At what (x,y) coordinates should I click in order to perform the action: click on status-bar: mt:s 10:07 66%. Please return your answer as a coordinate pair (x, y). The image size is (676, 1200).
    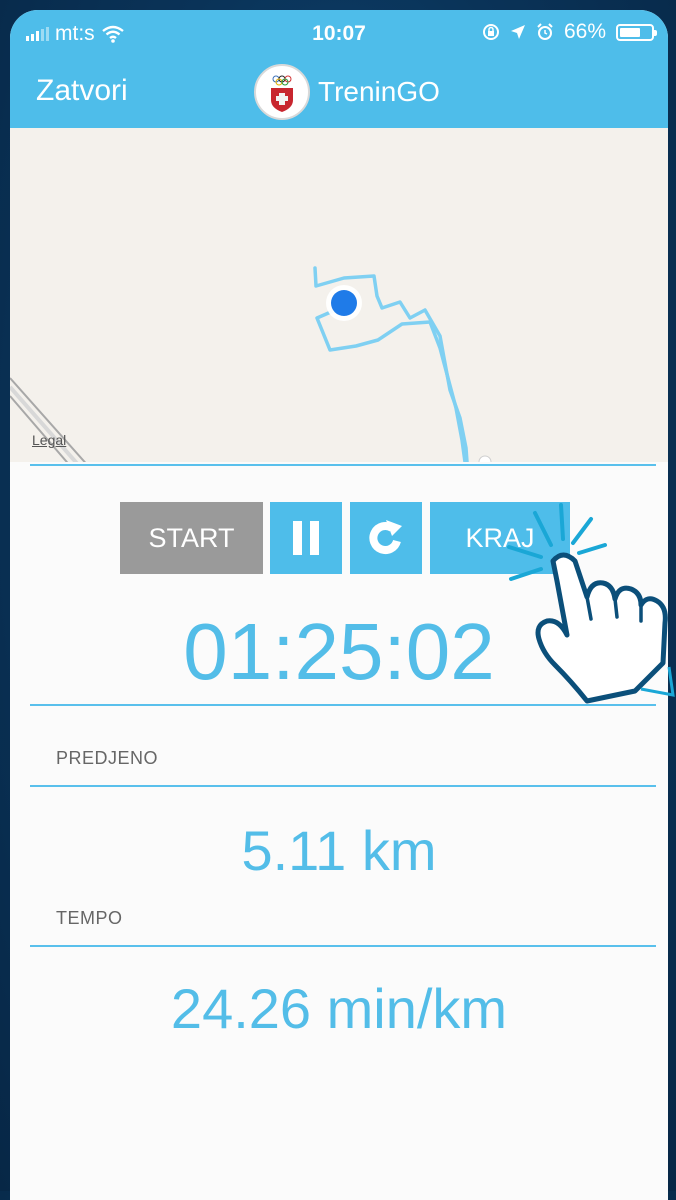
    Looking at the image, I should click on (339, 34).